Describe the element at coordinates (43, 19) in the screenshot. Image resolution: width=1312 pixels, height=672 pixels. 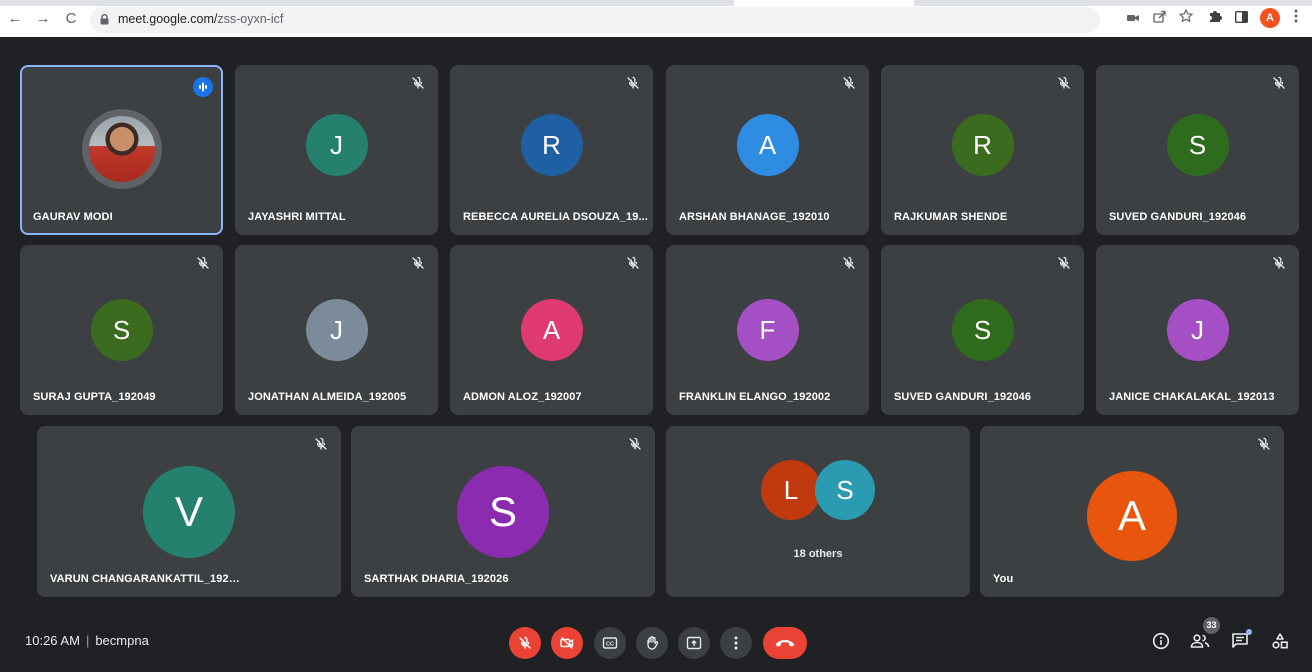
I see `forward-icon: →` at that location.